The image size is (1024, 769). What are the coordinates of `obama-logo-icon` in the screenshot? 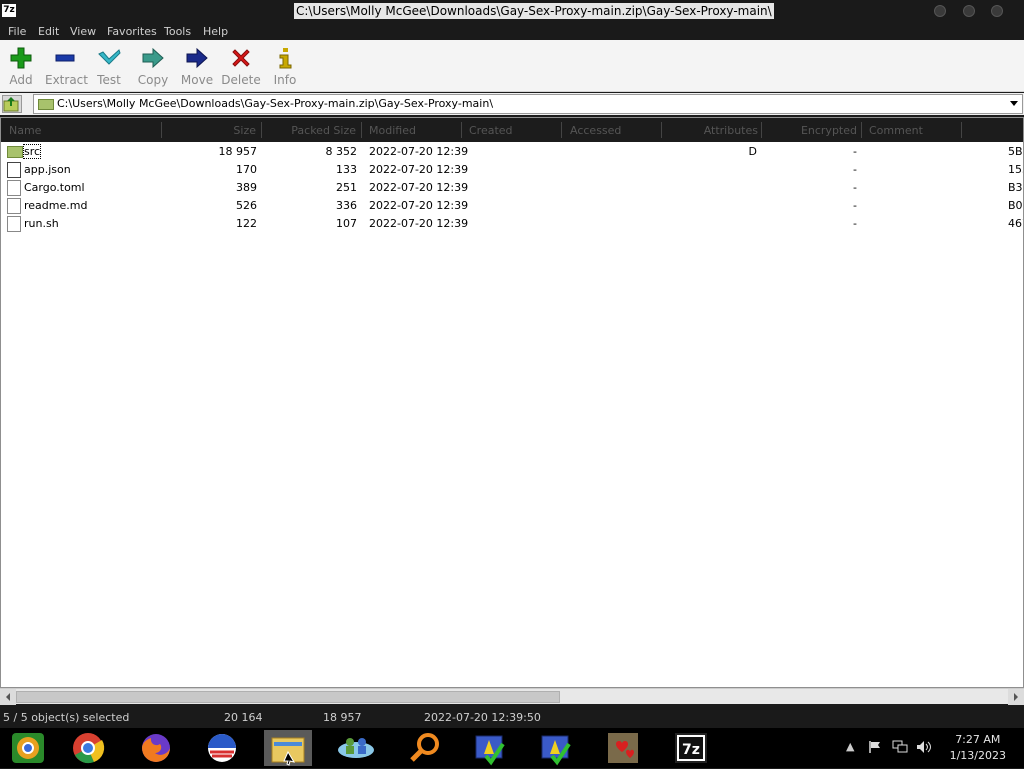 It's located at (222, 748).